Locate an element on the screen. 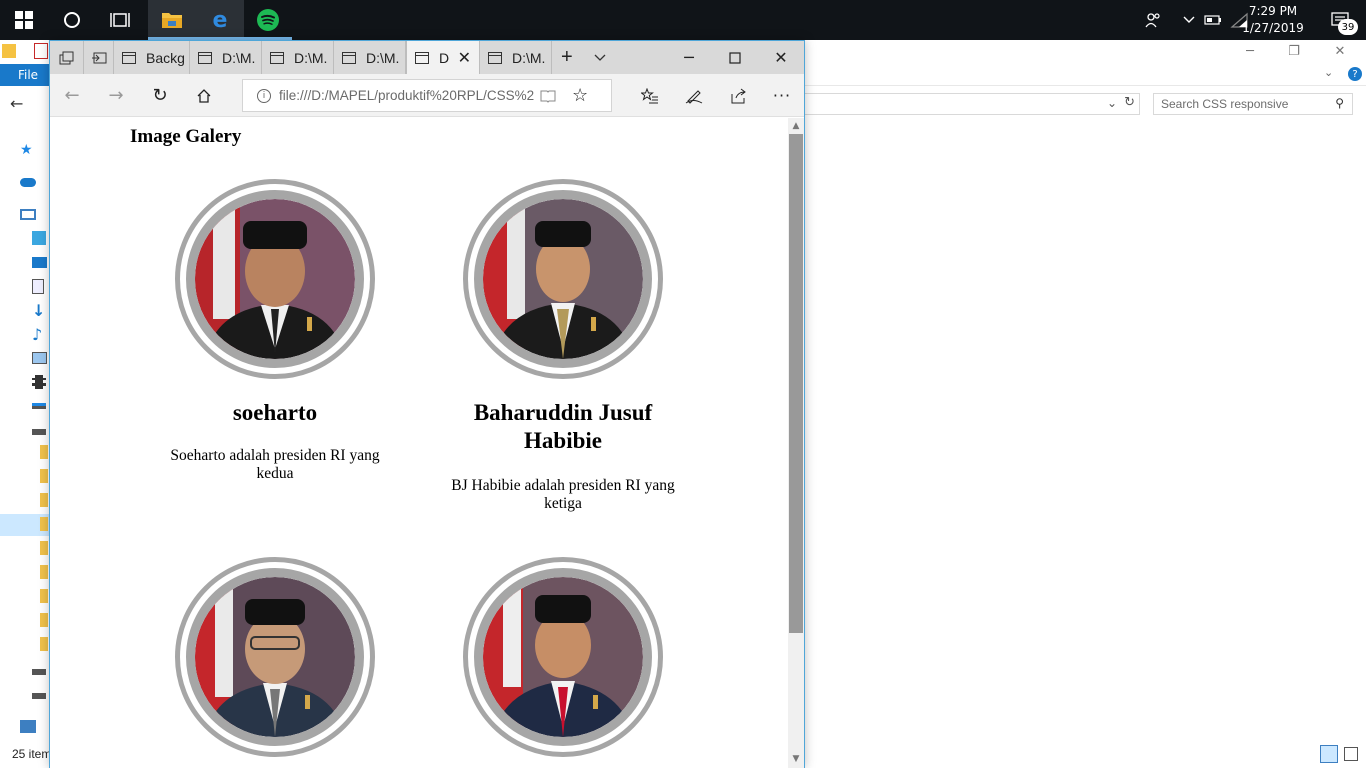 The image size is (1366, 768). share-button is located at coordinates (738, 95).